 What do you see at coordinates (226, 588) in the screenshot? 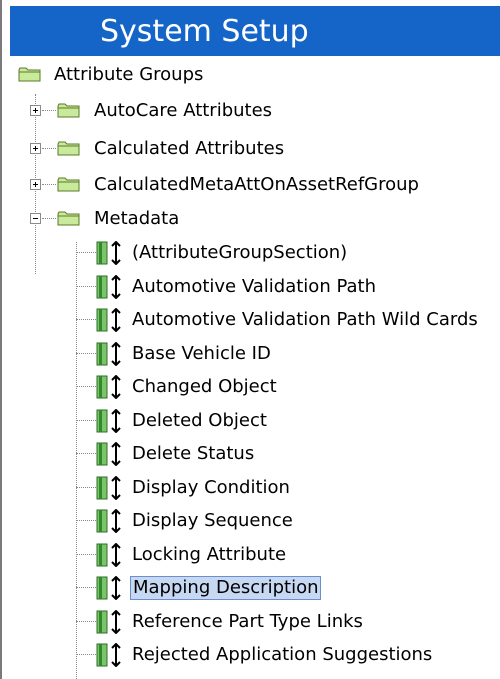
I see `tree-item-label: Mapping Description` at bounding box center [226, 588].